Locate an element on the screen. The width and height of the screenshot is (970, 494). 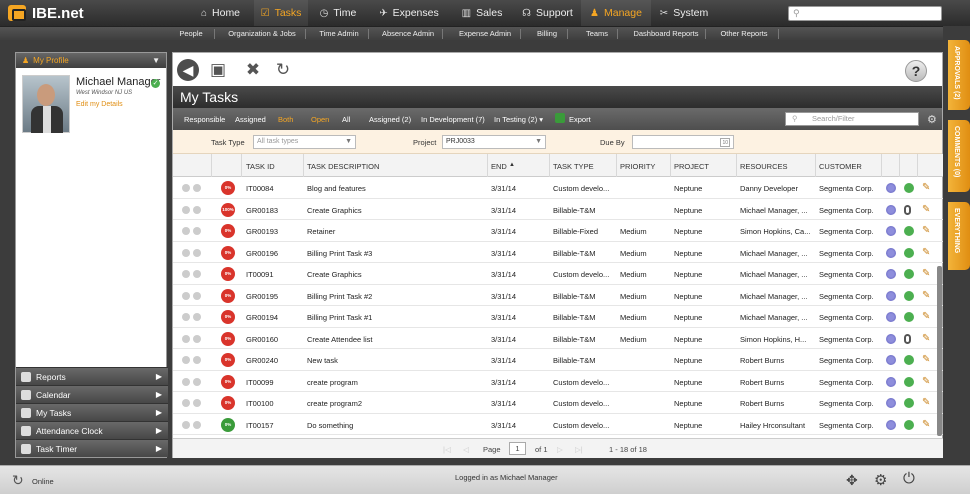
tab-tasks: ☑ Tasks is located at coordinates (281, 13).